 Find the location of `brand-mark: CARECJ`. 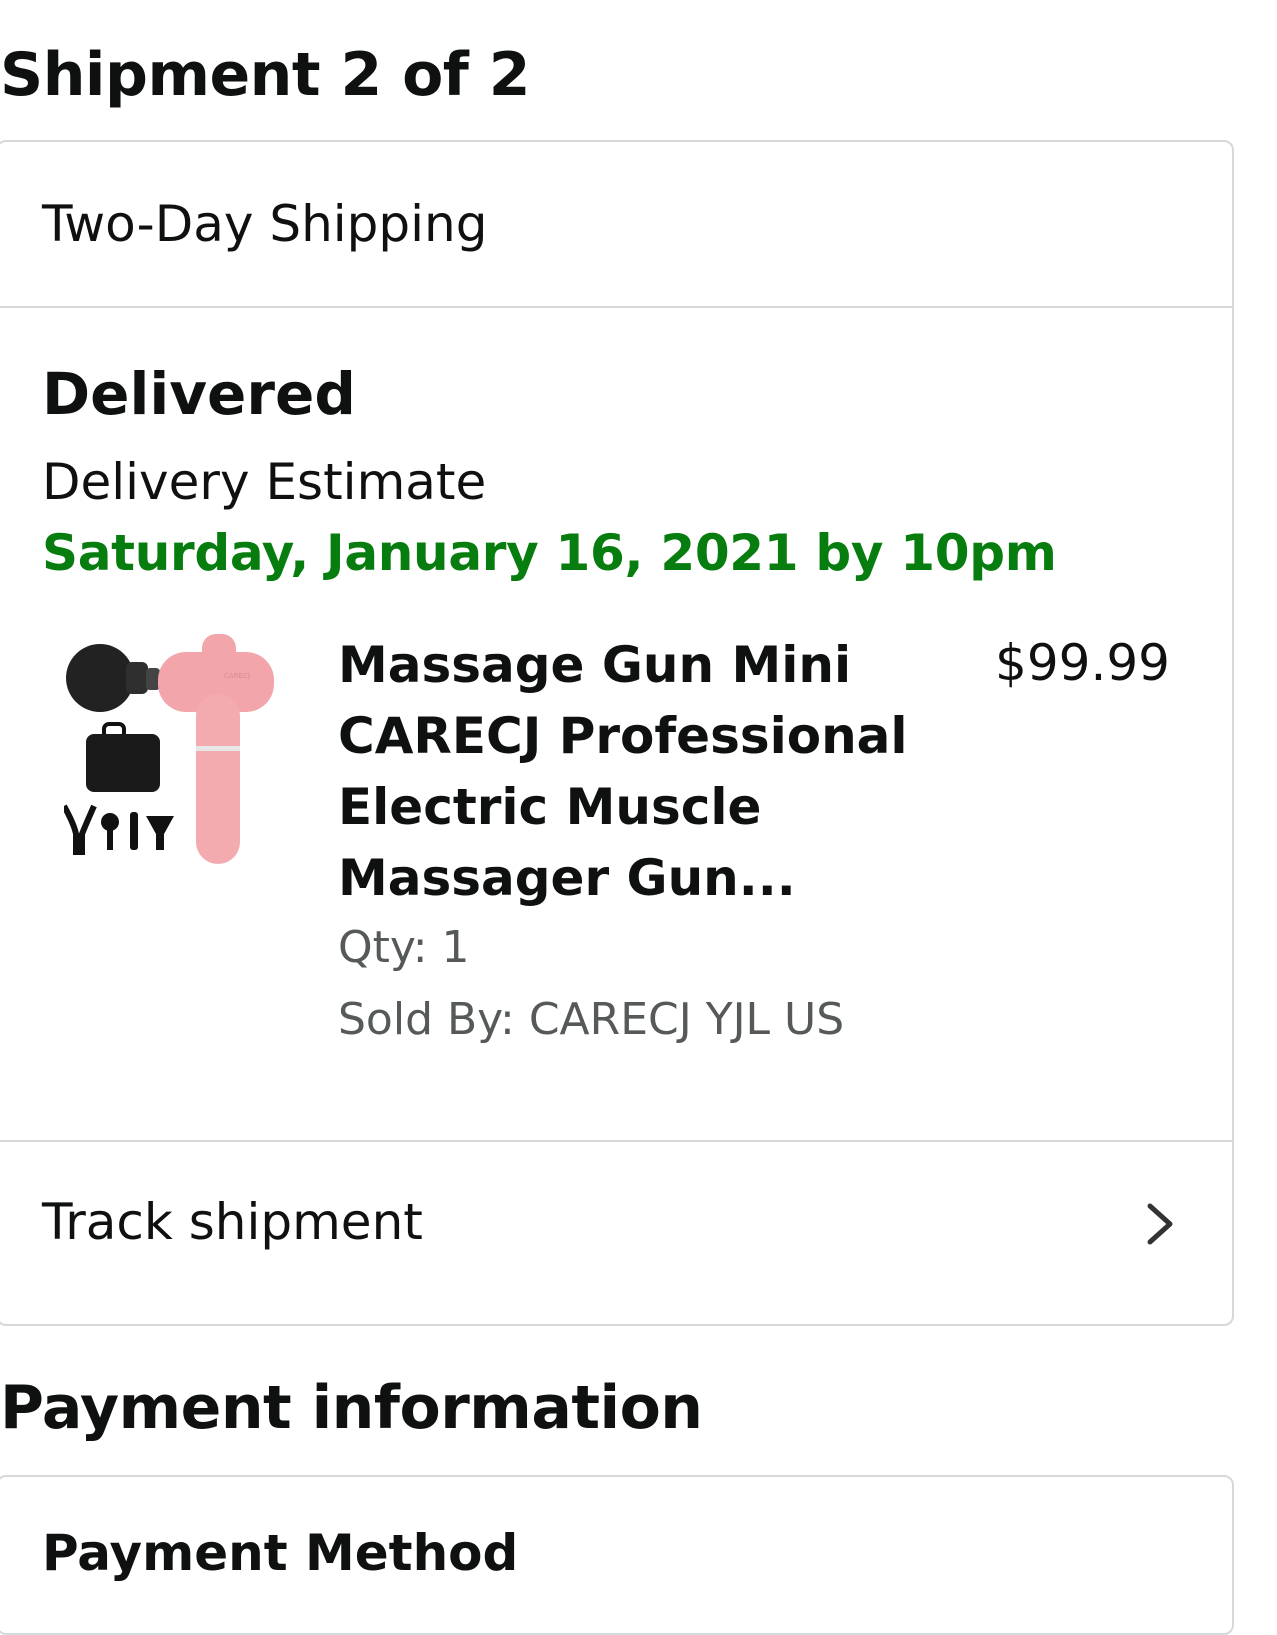

brand-mark: CARECJ is located at coordinates (237, 676).